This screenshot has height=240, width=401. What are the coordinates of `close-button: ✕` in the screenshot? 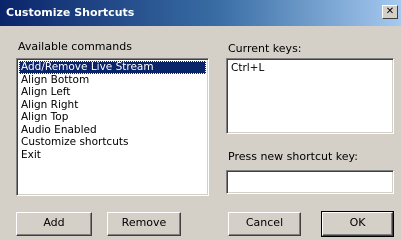 It's located at (390, 12).